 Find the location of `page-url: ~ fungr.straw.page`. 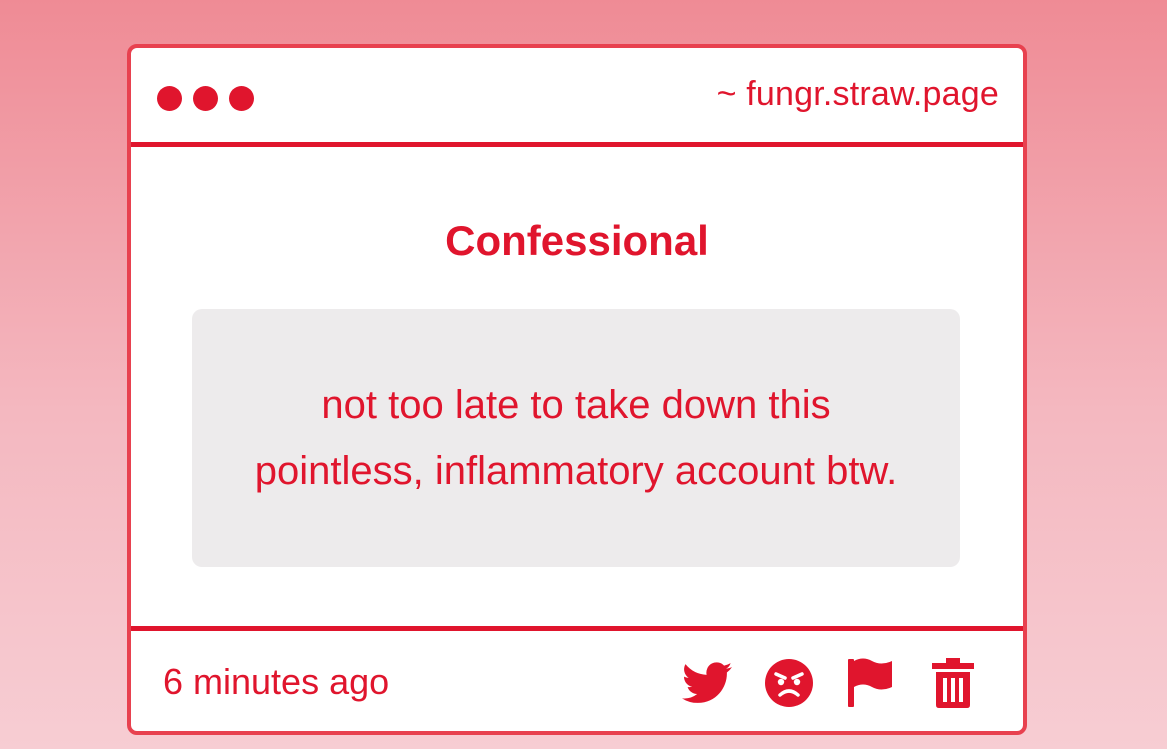

page-url: ~ fungr.straw.page is located at coordinates (857, 94).